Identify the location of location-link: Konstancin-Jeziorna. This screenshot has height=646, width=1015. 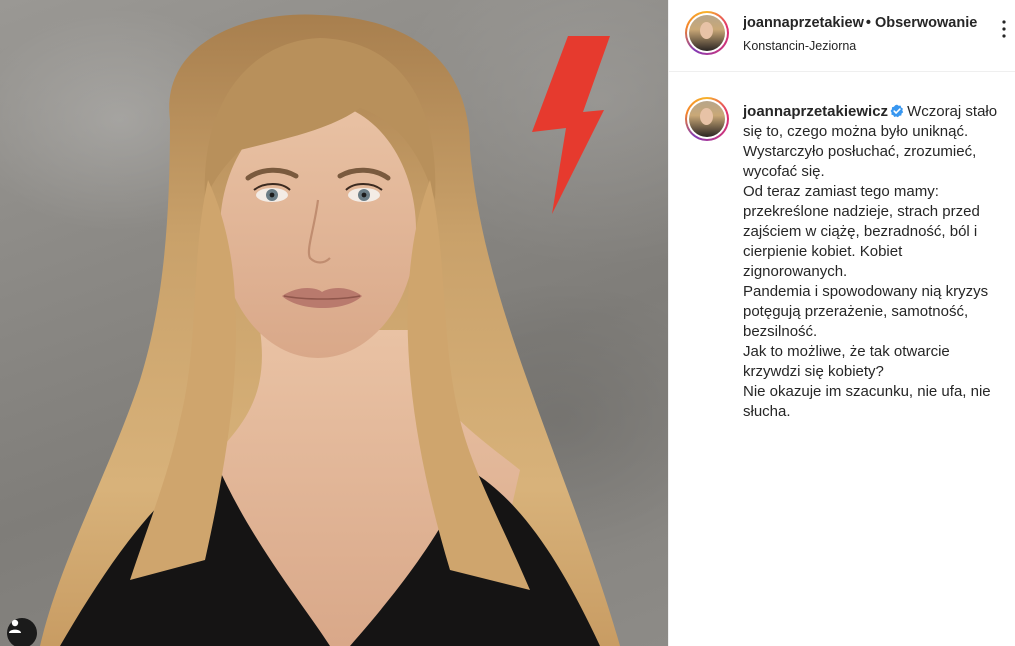
(799, 46).